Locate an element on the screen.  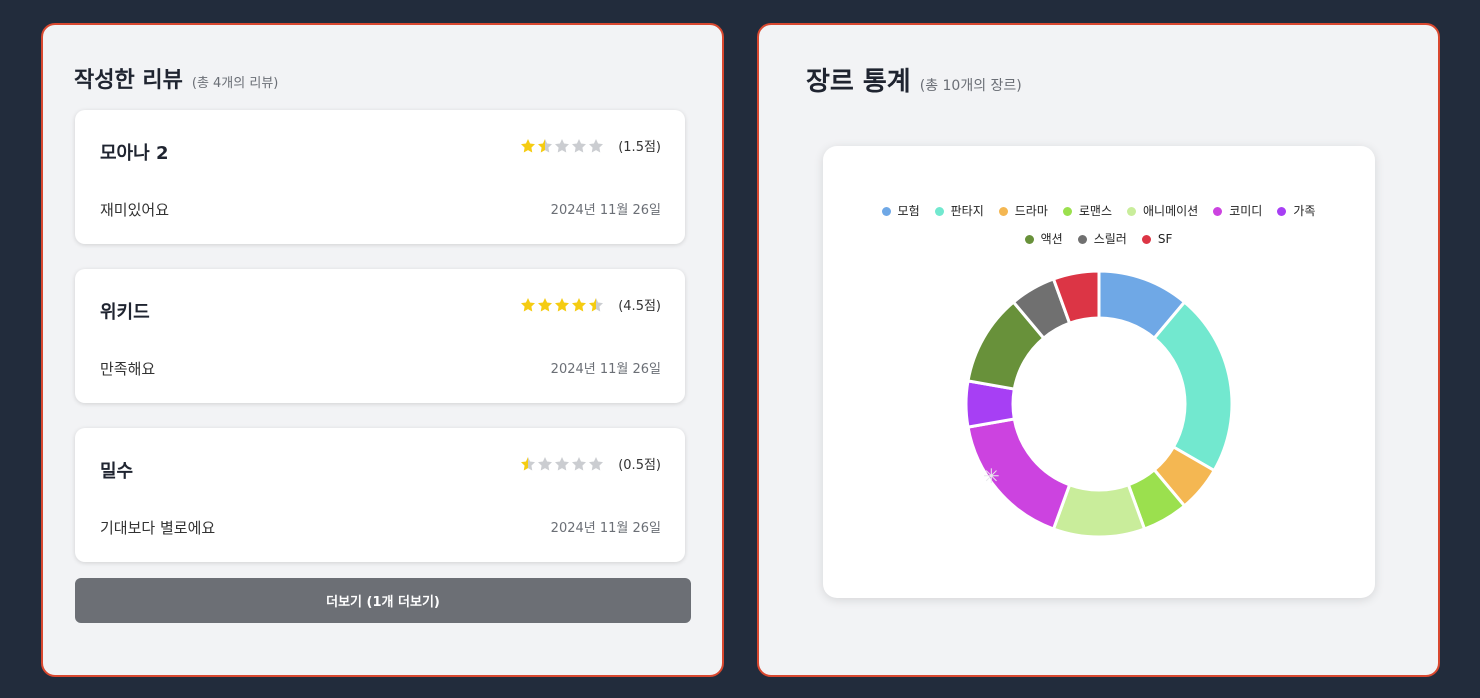
review-card: 모아나 2 (1.5점) 재미있어요 2024년 11월 26일 is located at coordinates (380, 177).